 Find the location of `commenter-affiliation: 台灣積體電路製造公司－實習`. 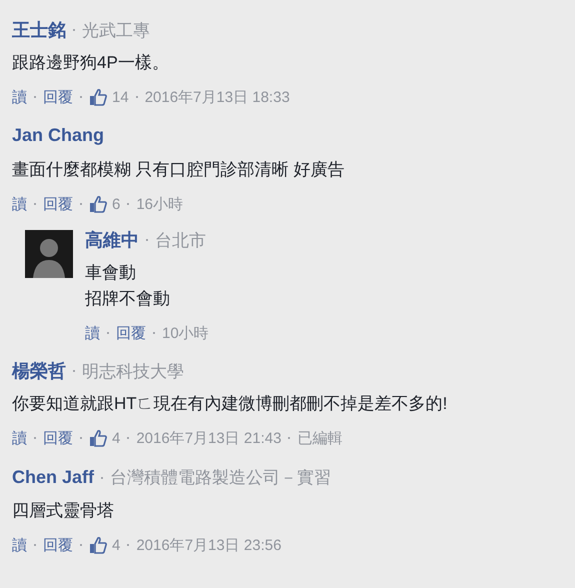

commenter-affiliation: 台灣積體電路製造公司－實習 is located at coordinates (221, 478).